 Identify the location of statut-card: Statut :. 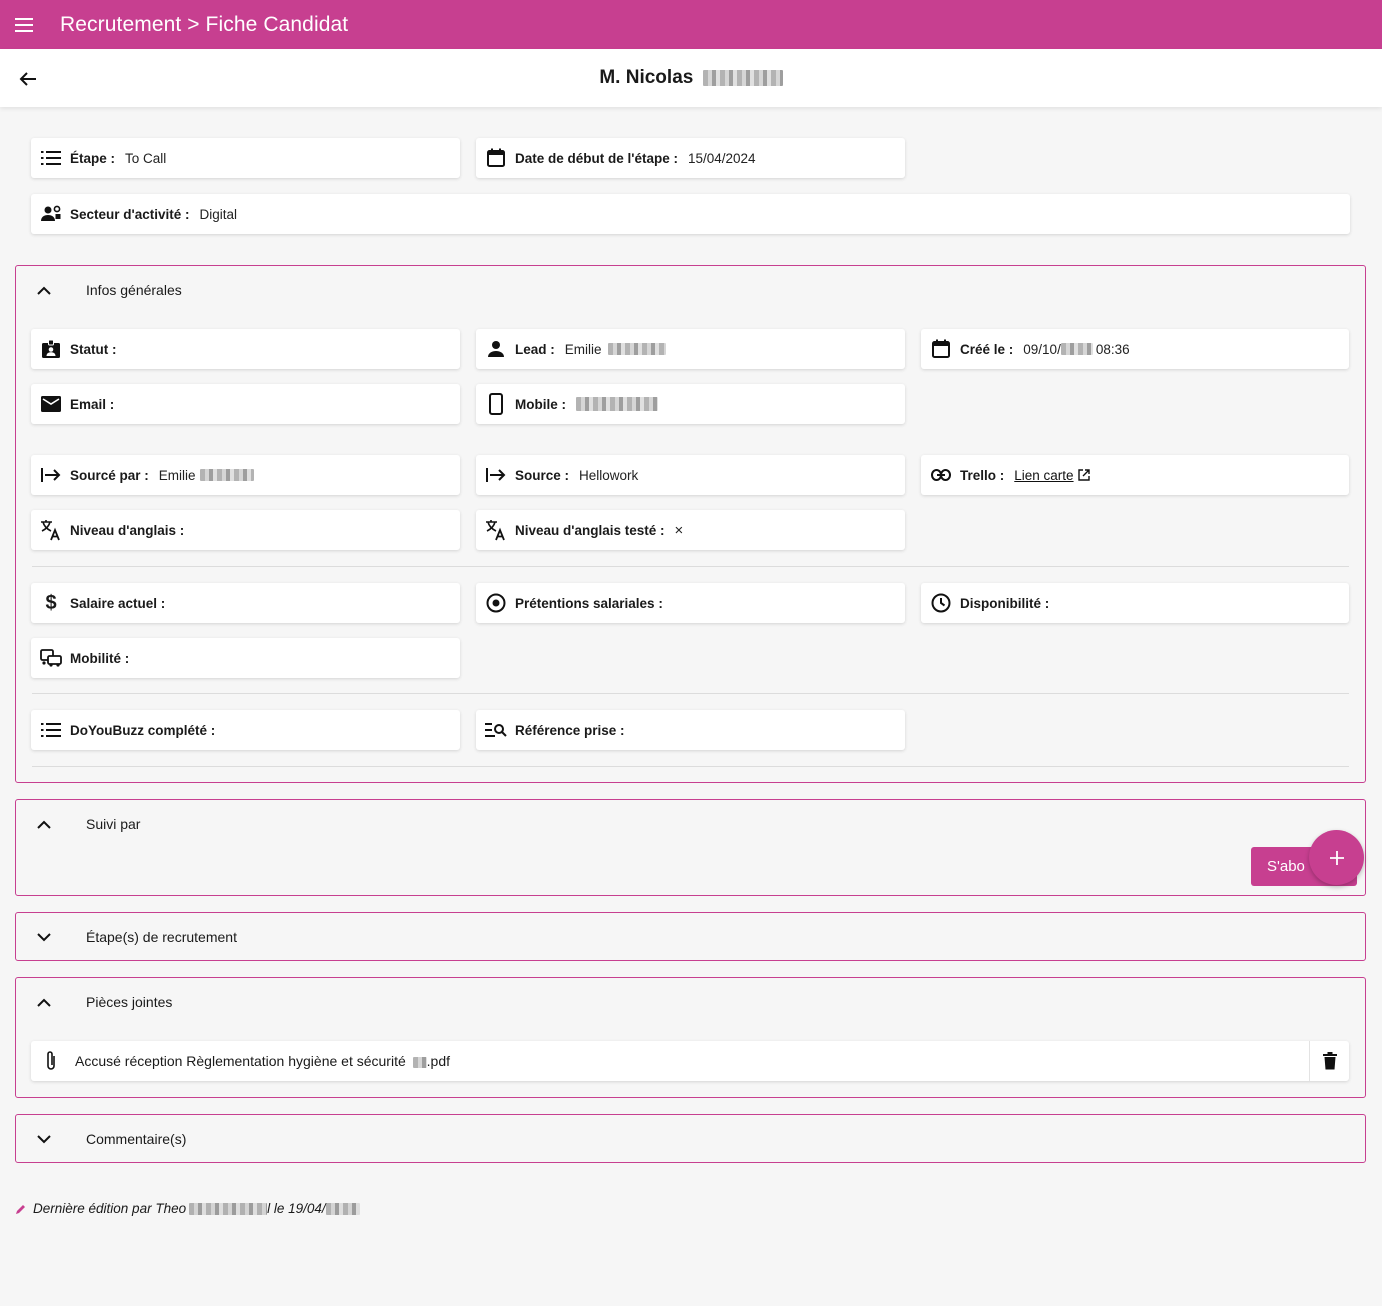
(245, 349).